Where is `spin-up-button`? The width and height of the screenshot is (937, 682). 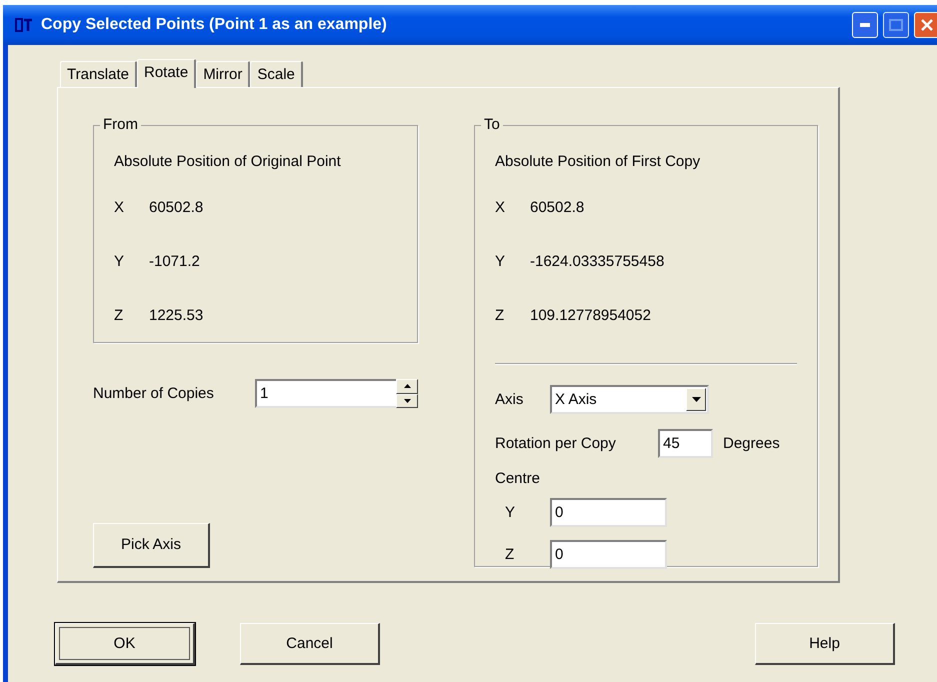 spin-up-button is located at coordinates (407, 386).